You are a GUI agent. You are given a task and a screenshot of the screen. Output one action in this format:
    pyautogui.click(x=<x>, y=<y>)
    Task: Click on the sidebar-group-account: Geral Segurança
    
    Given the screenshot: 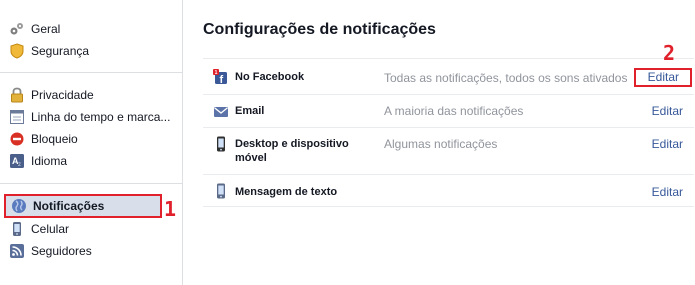 What is the action you would take?
    pyautogui.click(x=91, y=40)
    